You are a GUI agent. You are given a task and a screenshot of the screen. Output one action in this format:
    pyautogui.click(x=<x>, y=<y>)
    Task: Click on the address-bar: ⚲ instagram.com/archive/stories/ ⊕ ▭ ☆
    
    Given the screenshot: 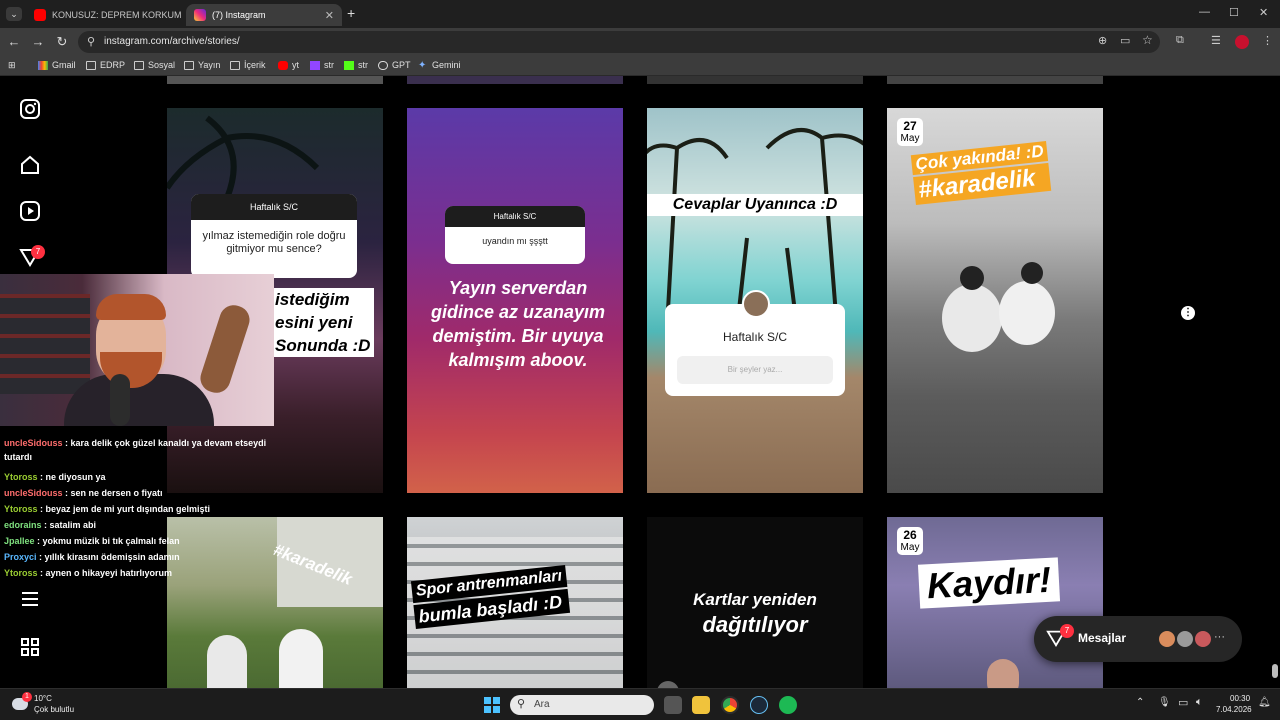 What is the action you would take?
    pyautogui.click(x=619, y=42)
    